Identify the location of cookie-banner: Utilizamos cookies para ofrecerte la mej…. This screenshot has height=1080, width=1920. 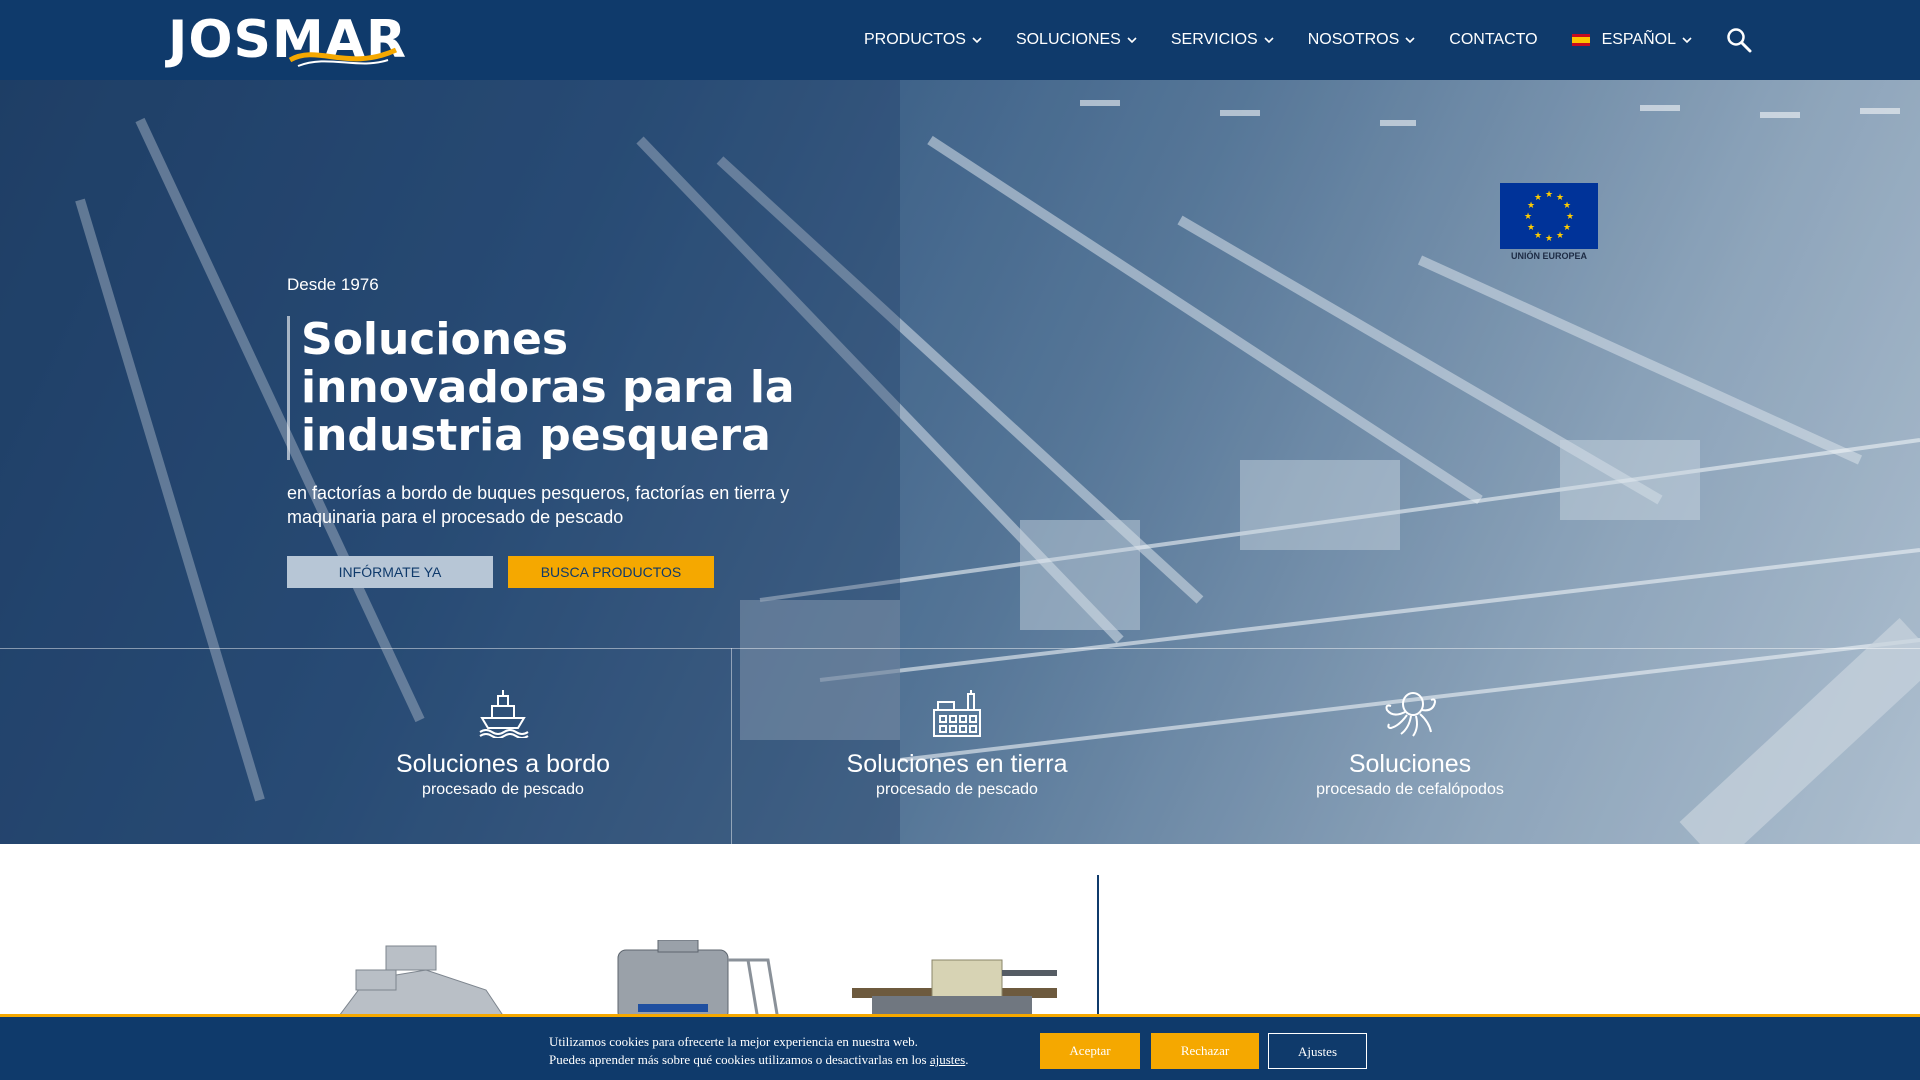
(960, 1047).